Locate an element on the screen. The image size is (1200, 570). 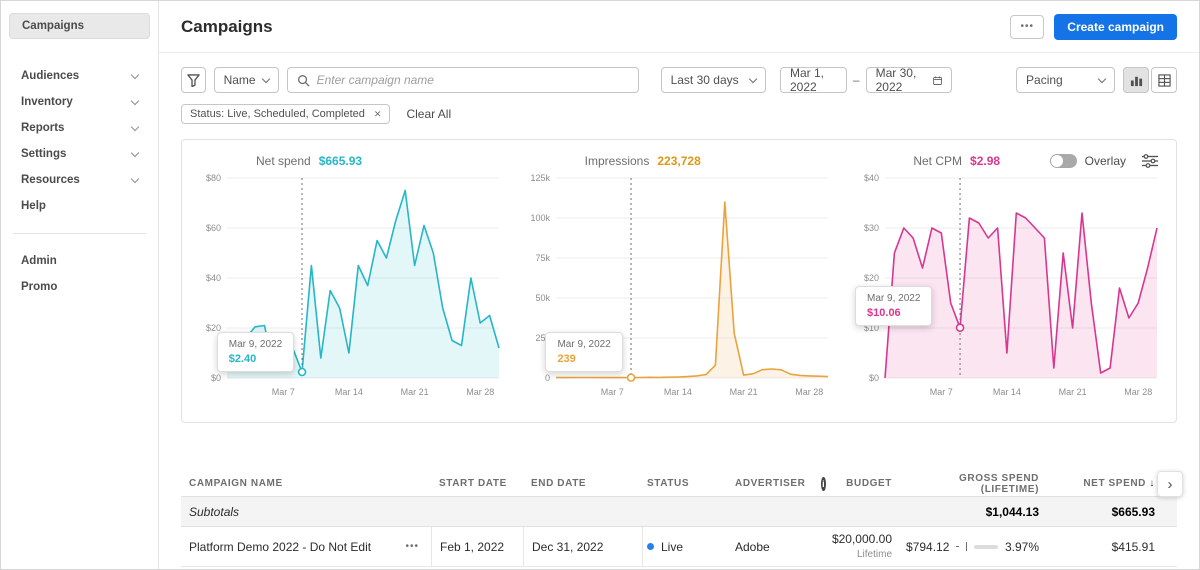
col-header-end-date: END DATE is located at coordinates (583, 483).